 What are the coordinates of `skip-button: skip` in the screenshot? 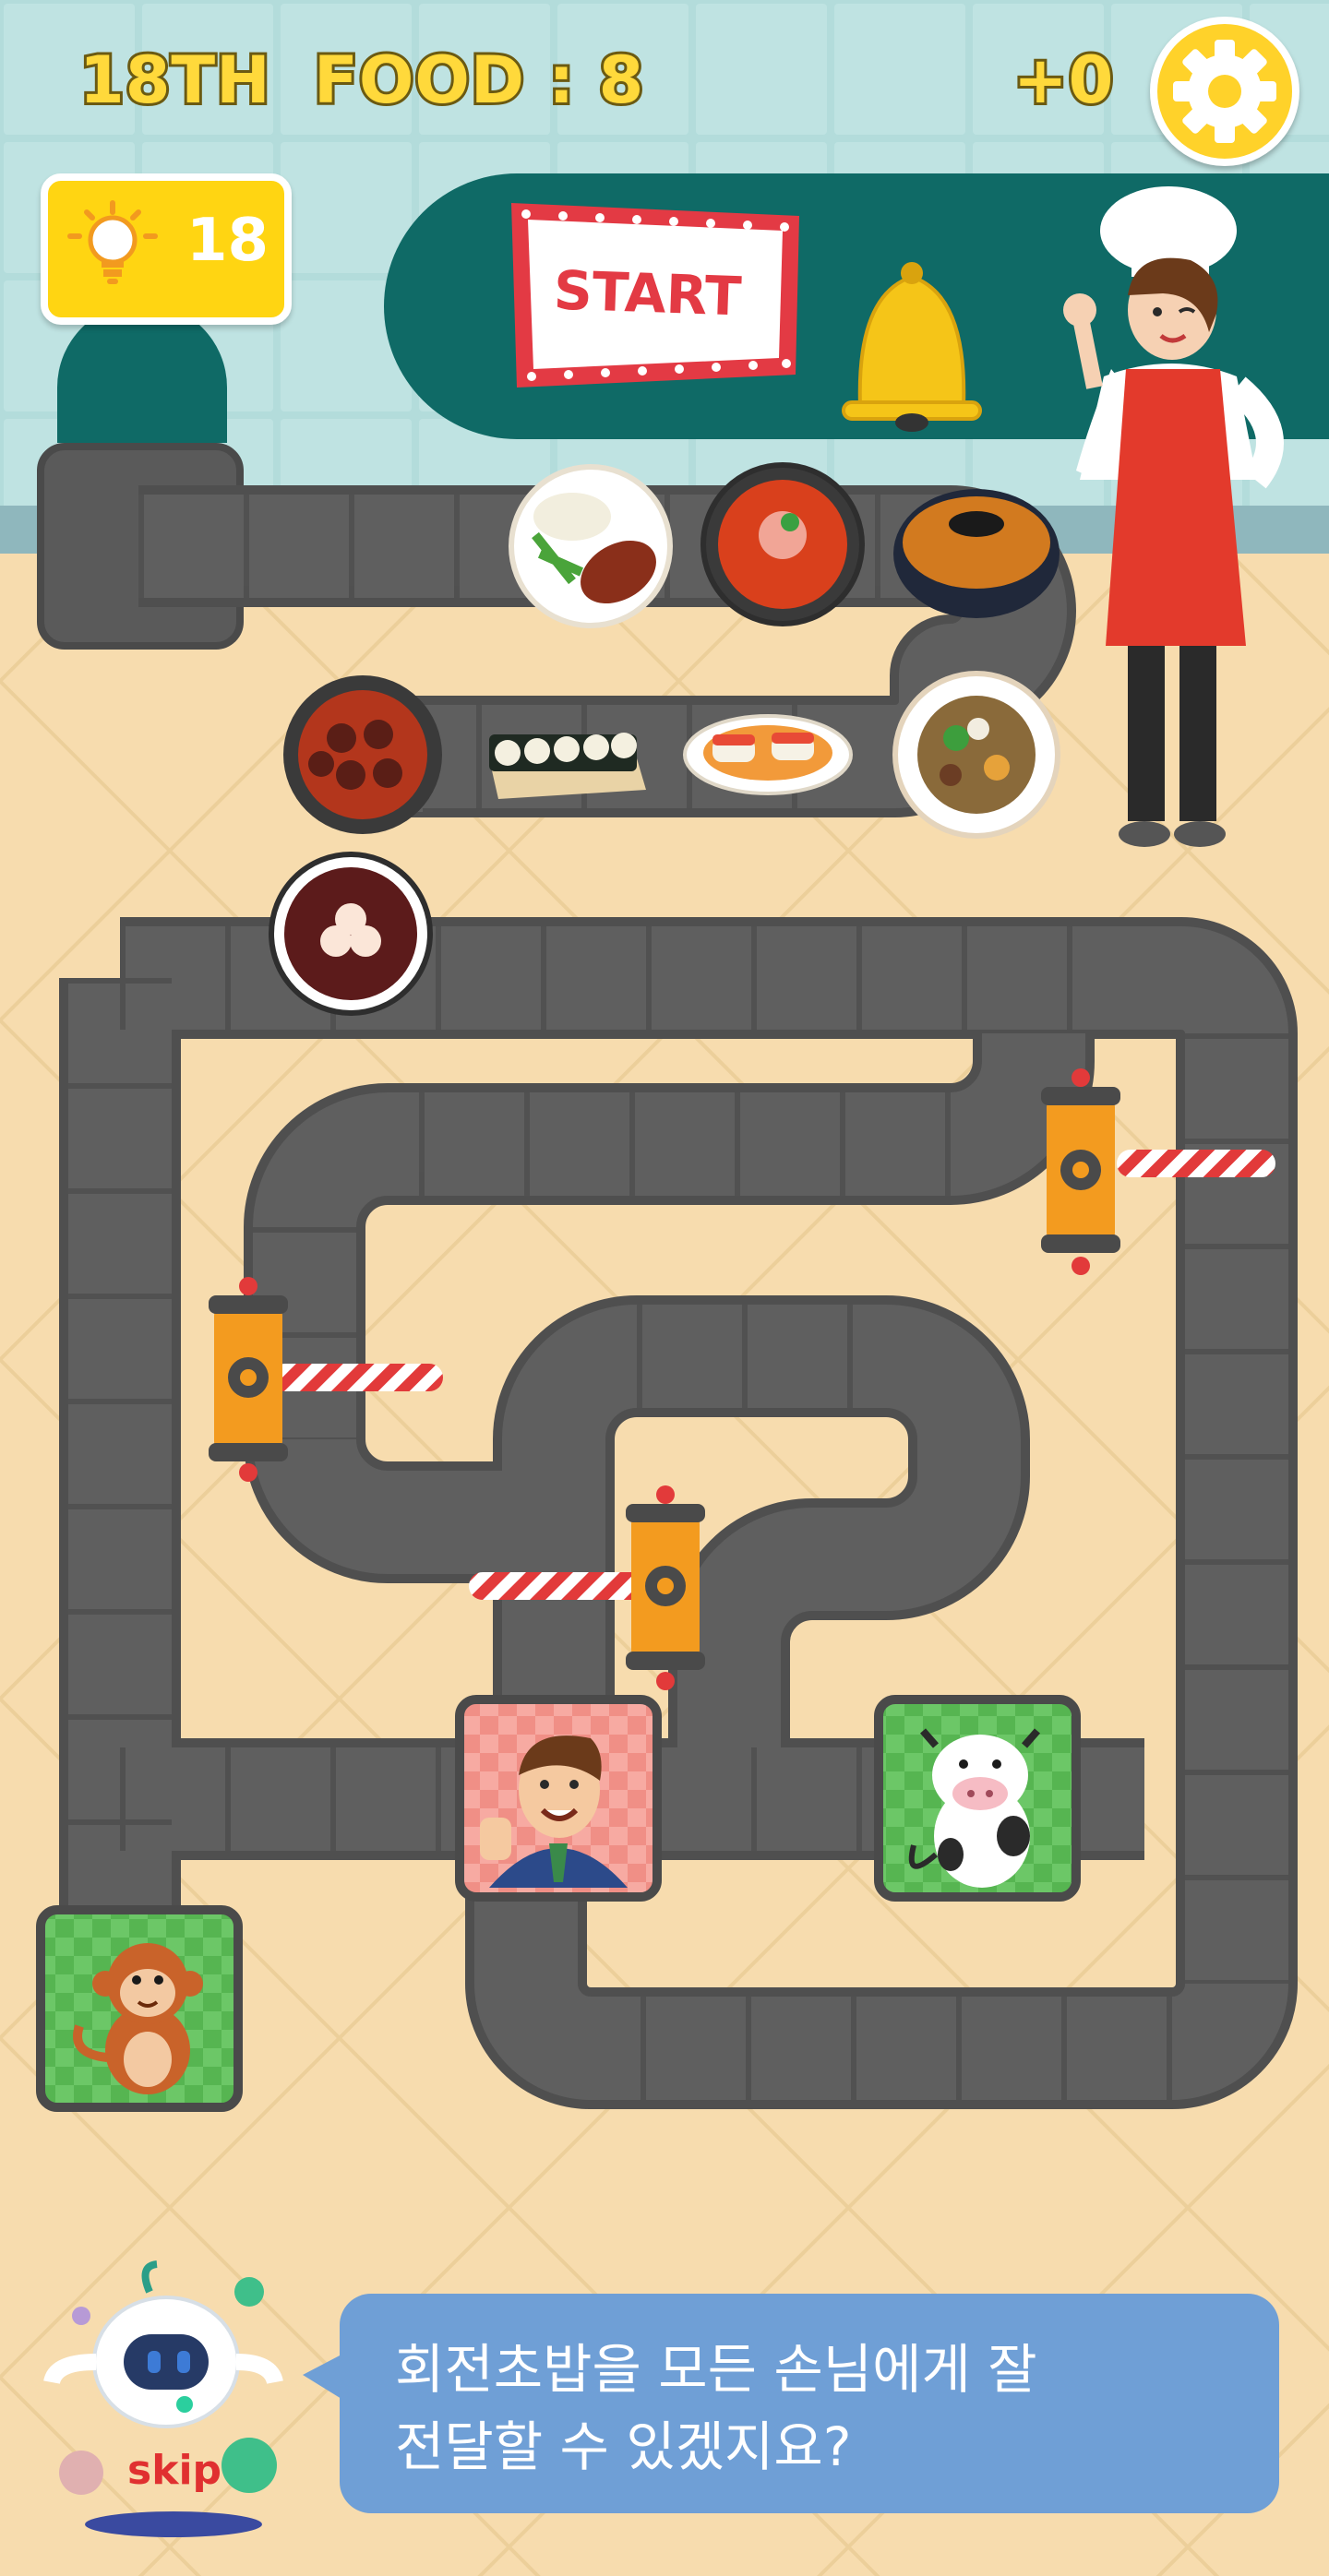 It's located at (175, 2470).